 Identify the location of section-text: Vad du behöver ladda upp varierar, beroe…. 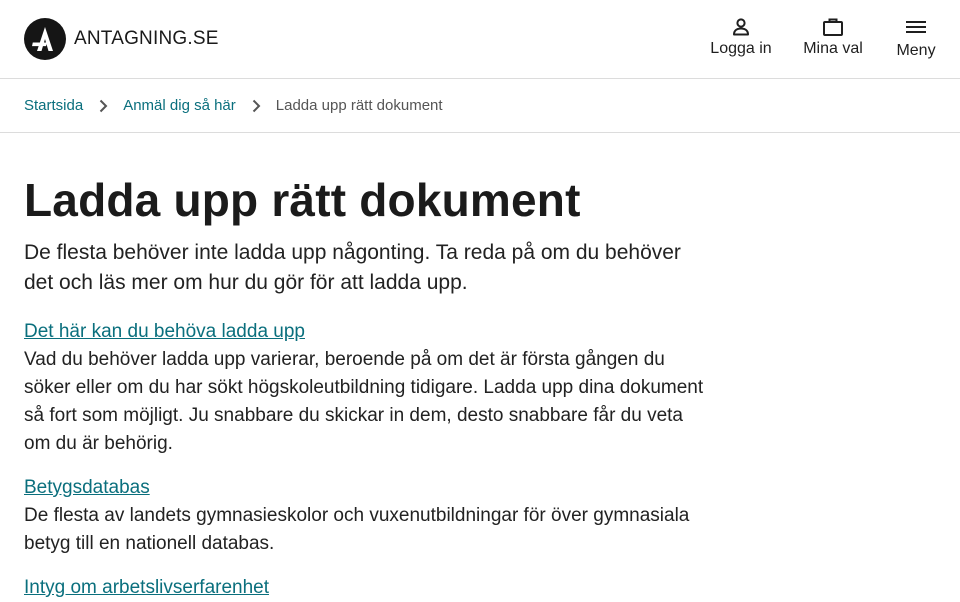
(364, 401).